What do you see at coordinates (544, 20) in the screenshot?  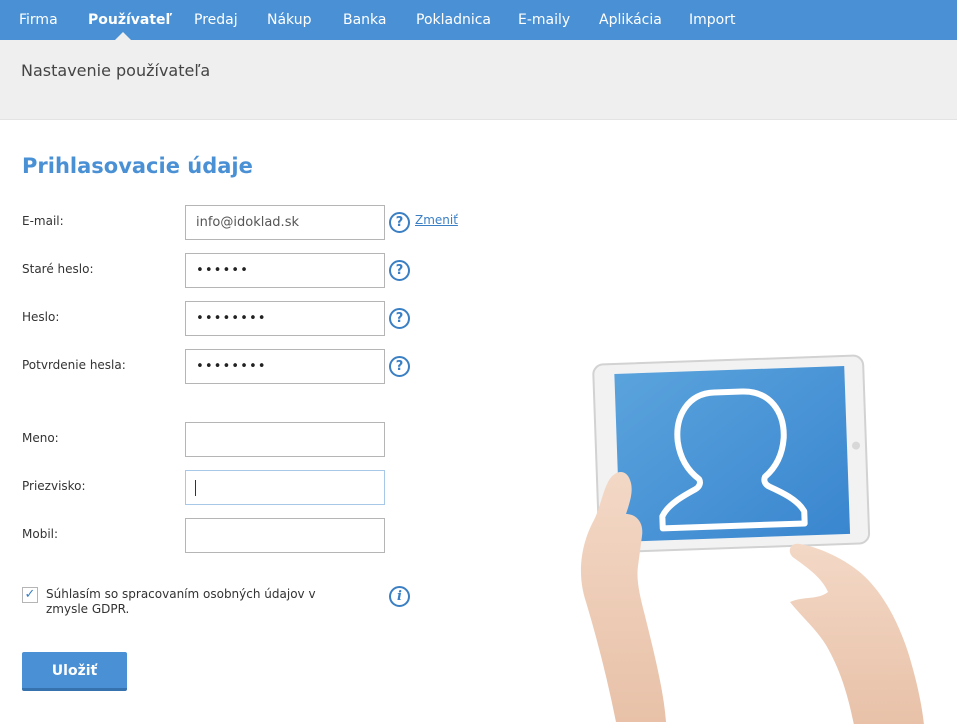 I see `nav-item-emaily: E-maily` at bounding box center [544, 20].